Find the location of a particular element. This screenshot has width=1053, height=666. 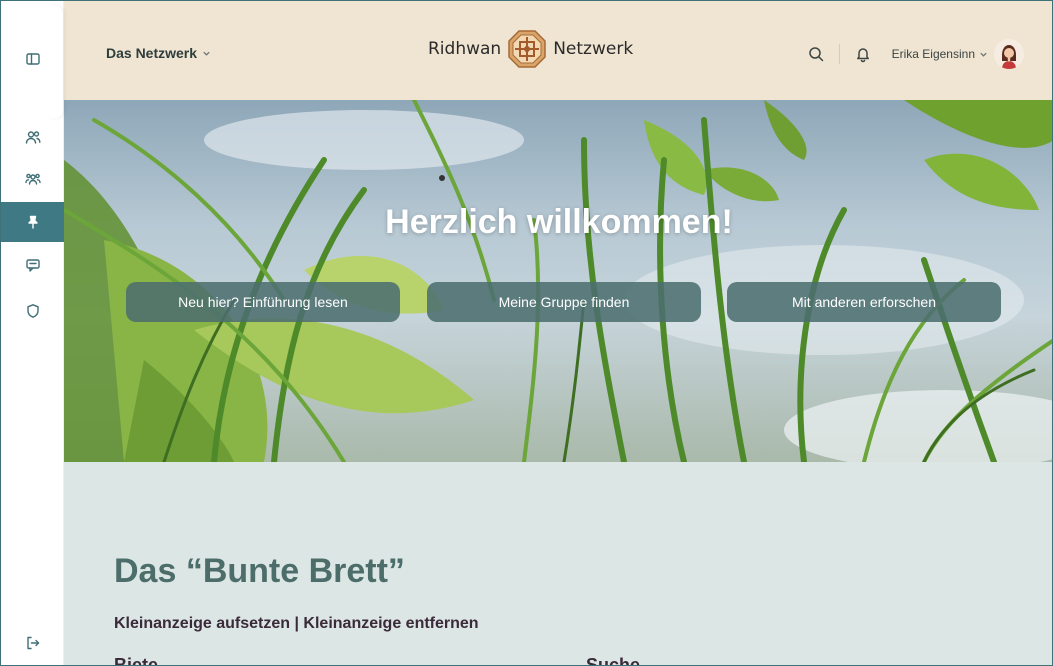

header-actions: Erika Eigensinn is located at coordinates (915, 54).